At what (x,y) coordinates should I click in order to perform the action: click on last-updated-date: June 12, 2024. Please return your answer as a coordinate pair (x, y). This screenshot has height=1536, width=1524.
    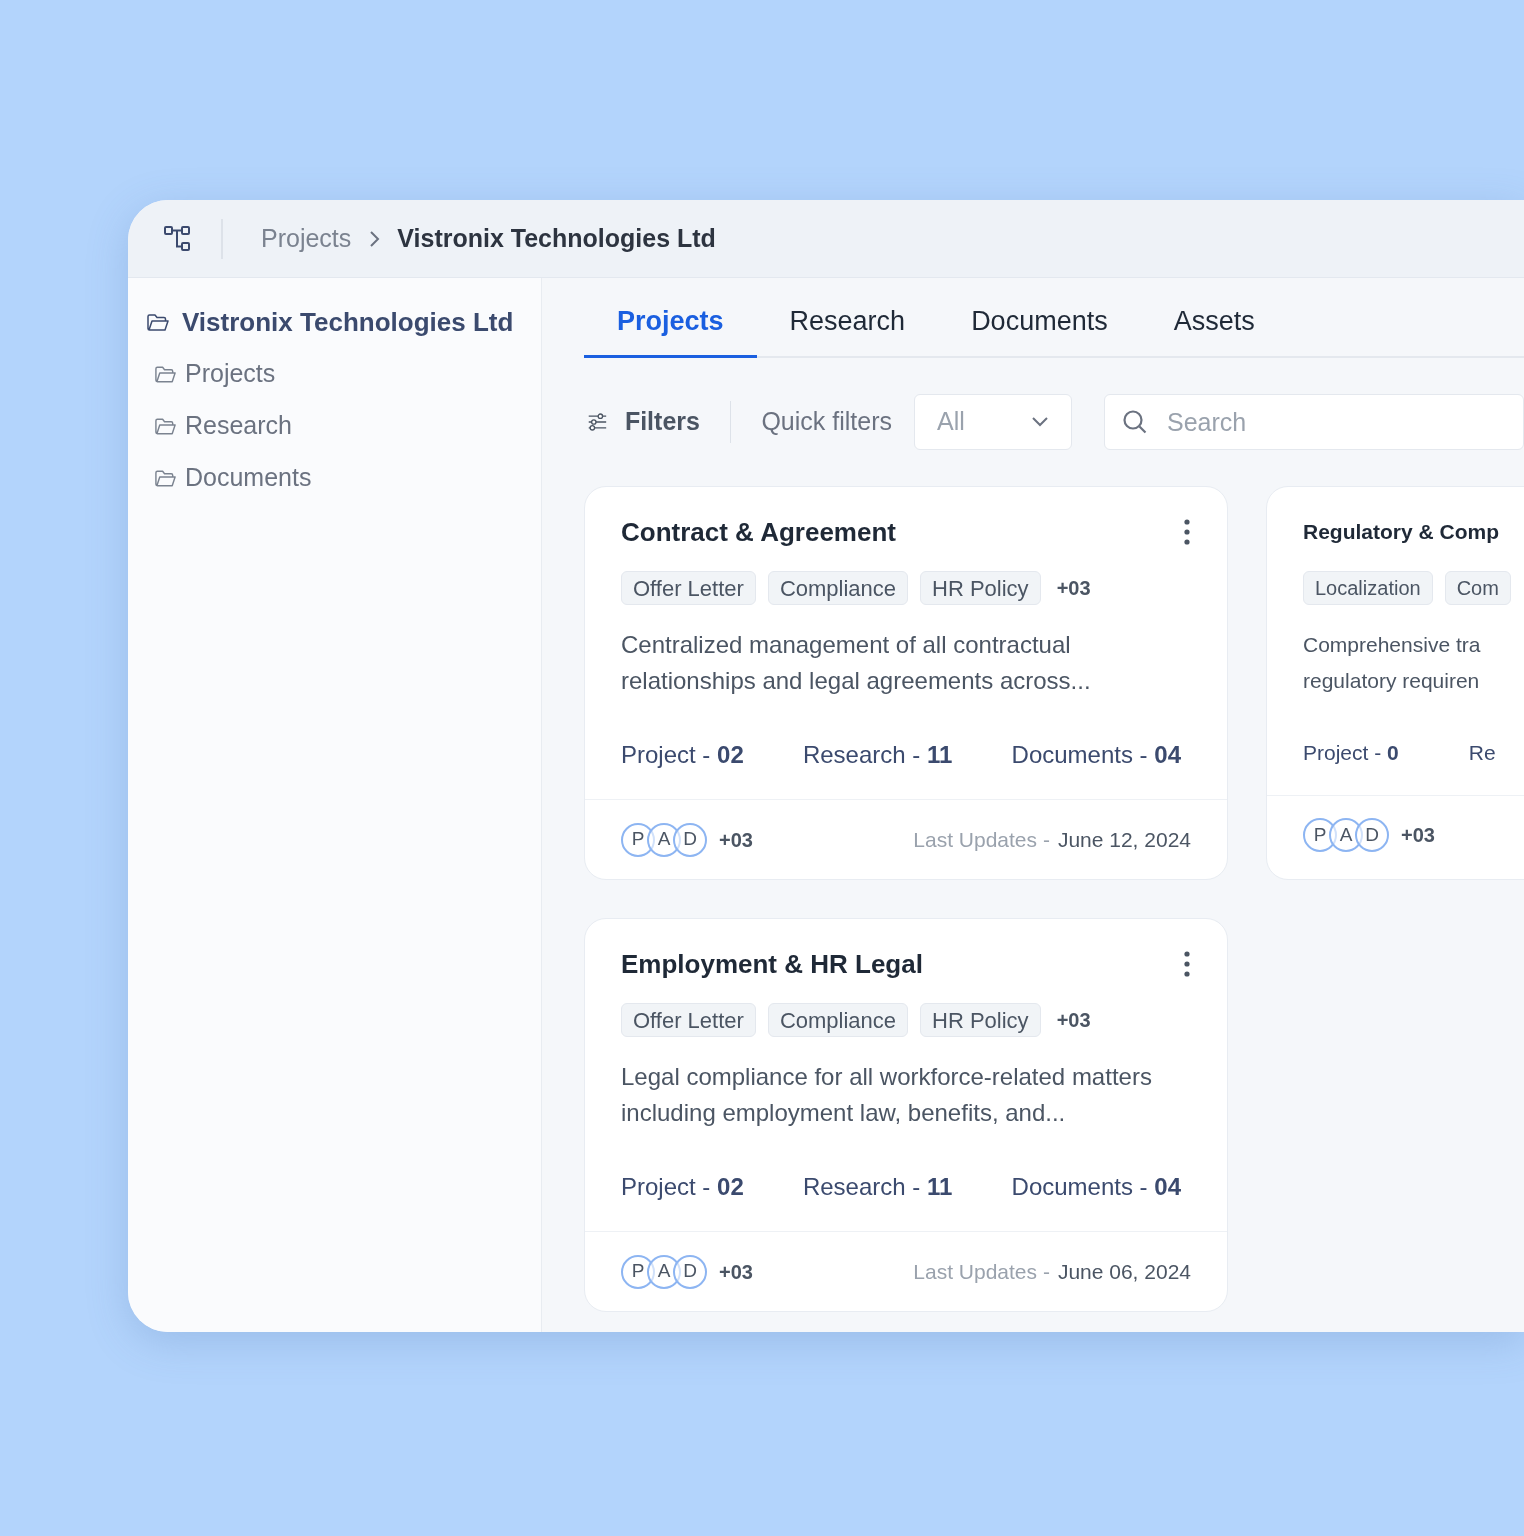
    Looking at the image, I should click on (1124, 839).